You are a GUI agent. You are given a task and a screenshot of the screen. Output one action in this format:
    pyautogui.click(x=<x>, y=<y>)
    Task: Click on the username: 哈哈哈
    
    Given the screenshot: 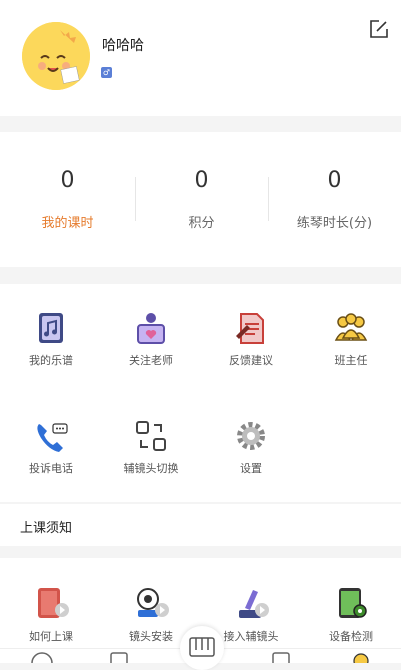 What is the action you would take?
    pyautogui.click(x=123, y=46)
    